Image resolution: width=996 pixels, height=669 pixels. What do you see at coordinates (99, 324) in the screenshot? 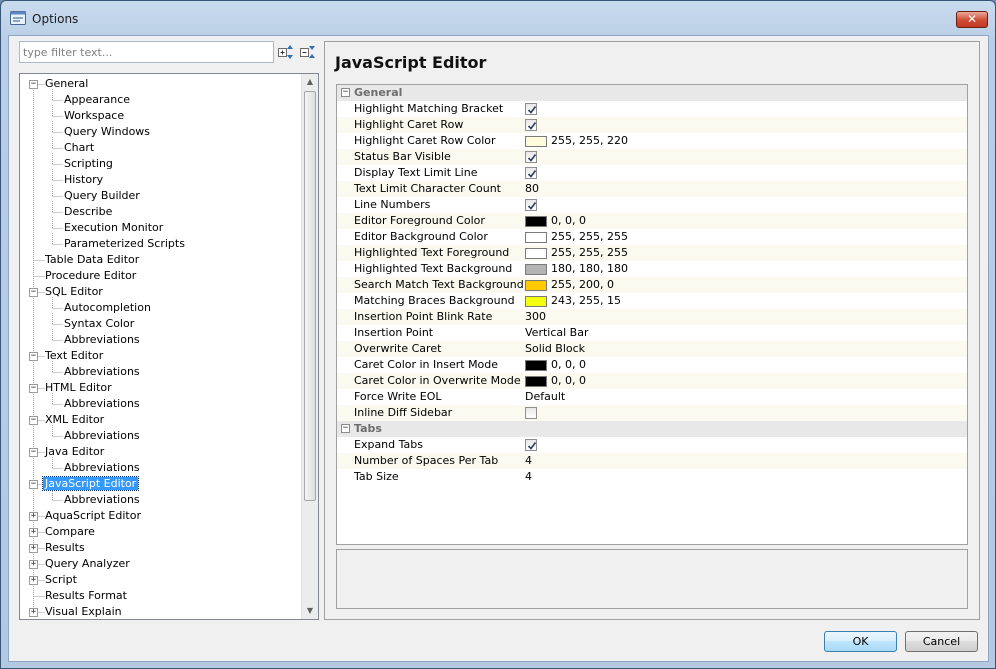
I see `tree-item: Syntax Color` at bounding box center [99, 324].